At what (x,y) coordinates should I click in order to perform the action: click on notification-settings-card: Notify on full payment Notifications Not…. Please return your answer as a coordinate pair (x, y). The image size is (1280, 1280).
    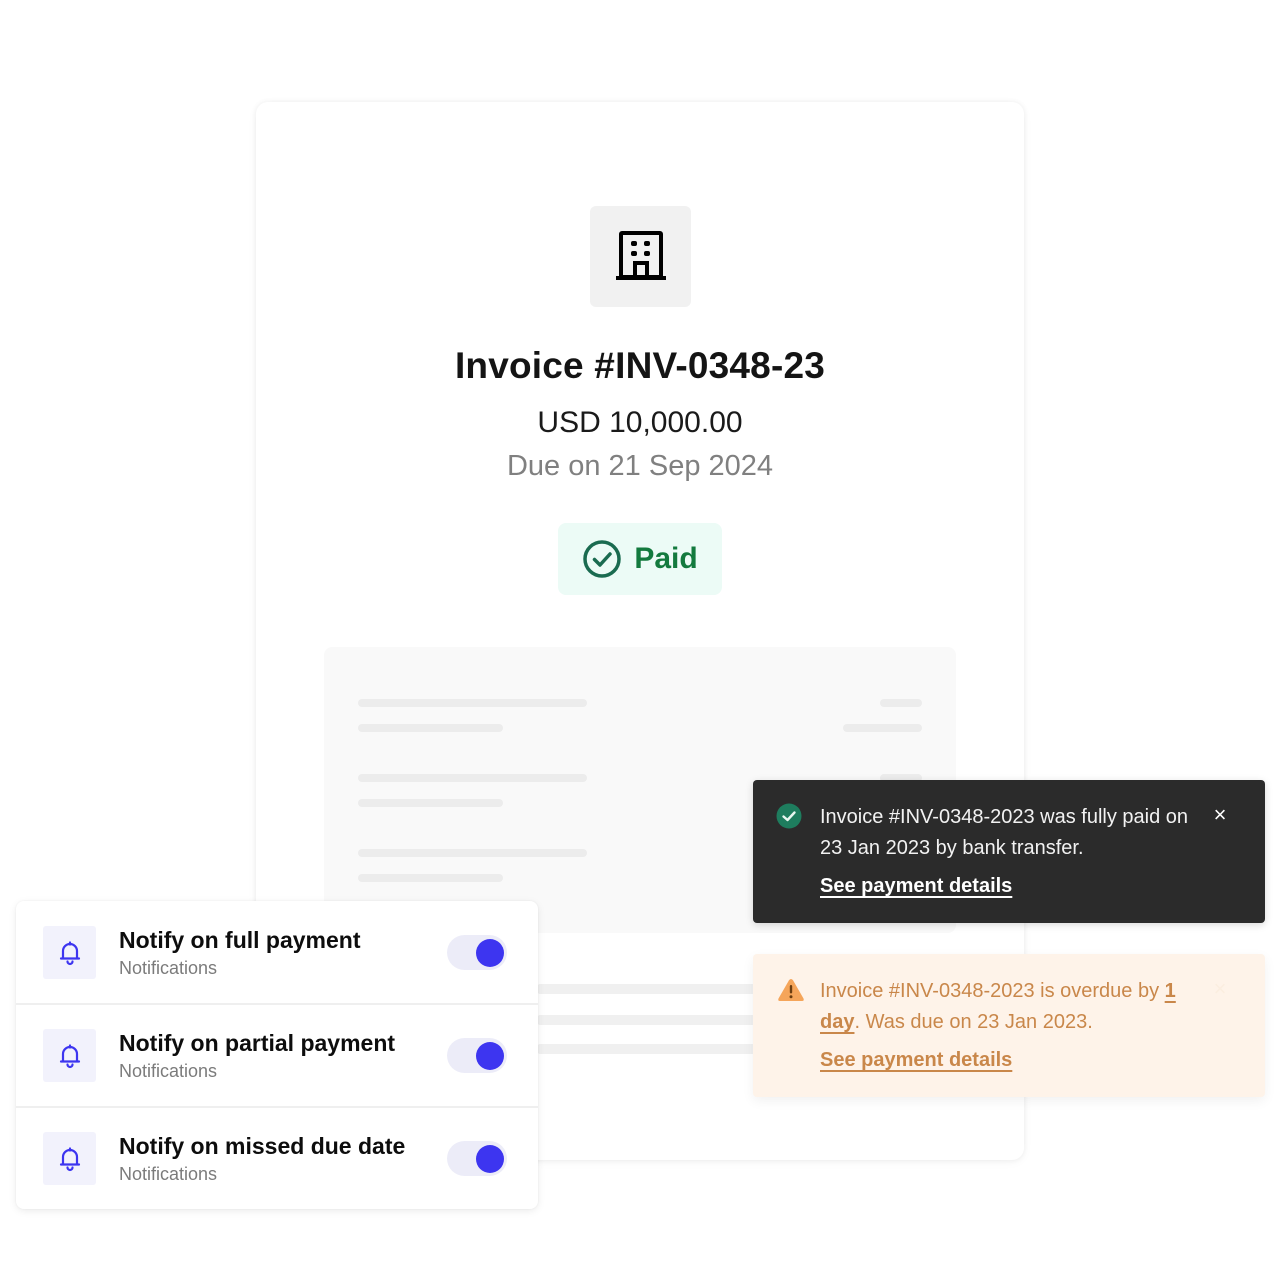
    Looking at the image, I should click on (277, 1055).